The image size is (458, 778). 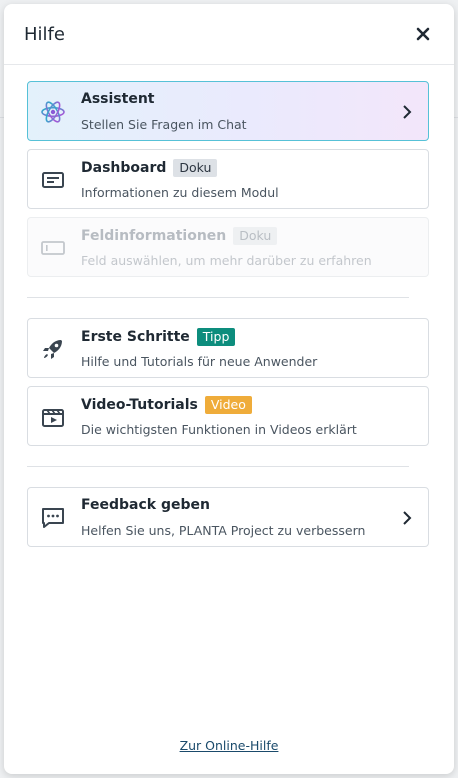 What do you see at coordinates (145, 505) in the screenshot?
I see `feedback-title: Feedback geben` at bounding box center [145, 505].